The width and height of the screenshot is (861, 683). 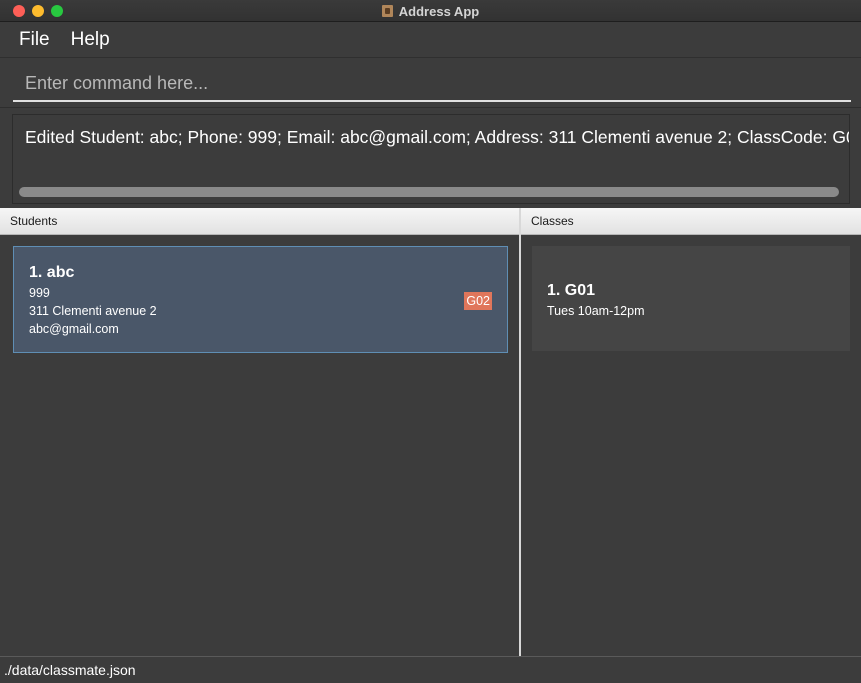 What do you see at coordinates (439, 11) in the screenshot?
I see `window-title: Address App` at bounding box center [439, 11].